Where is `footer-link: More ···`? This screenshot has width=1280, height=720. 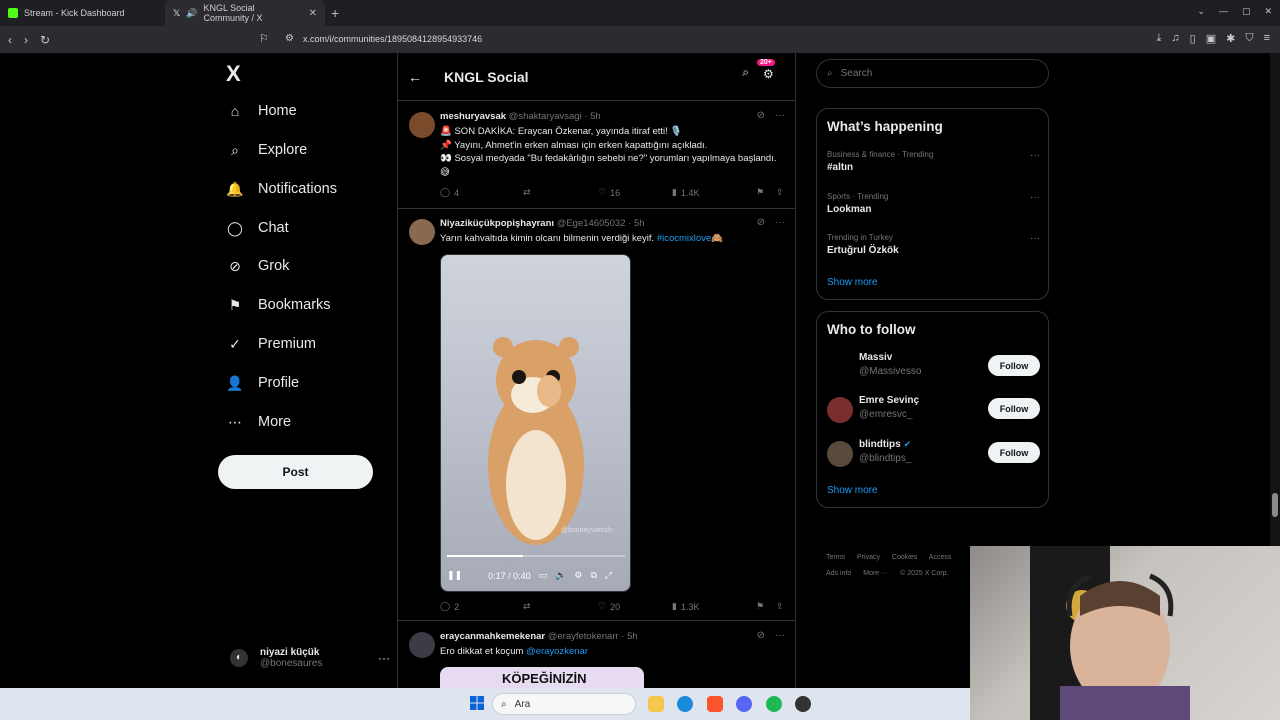 footer-link: More ··· is located at coordinates (875, 573).